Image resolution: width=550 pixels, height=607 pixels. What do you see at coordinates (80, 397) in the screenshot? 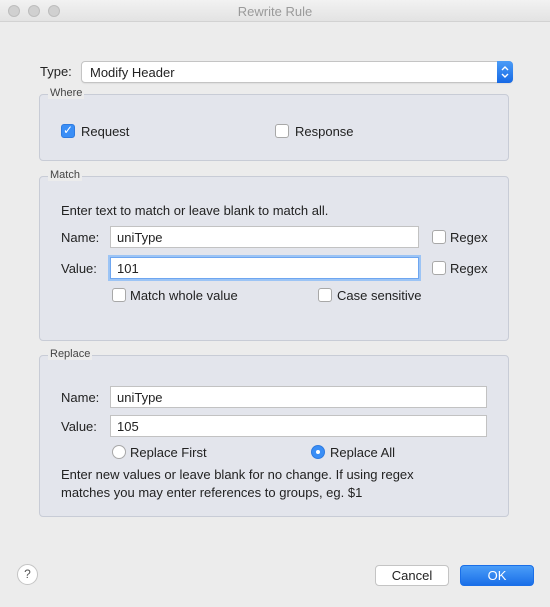
I see `replace-name-label: Name:` at bounding box center [80, 397].